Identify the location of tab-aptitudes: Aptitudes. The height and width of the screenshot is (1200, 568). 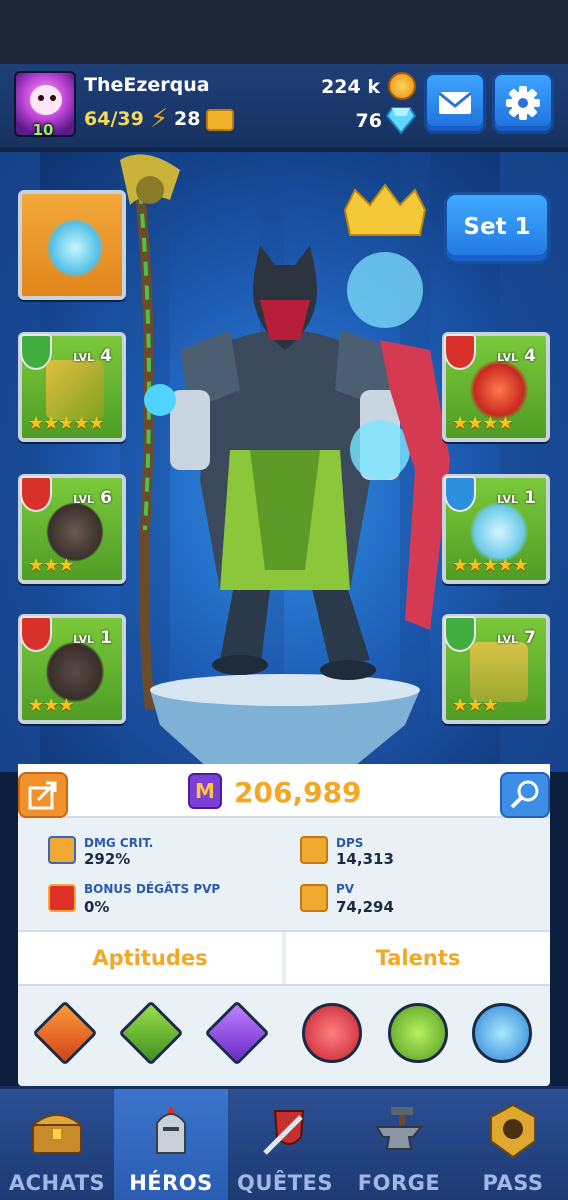
(150, 958).